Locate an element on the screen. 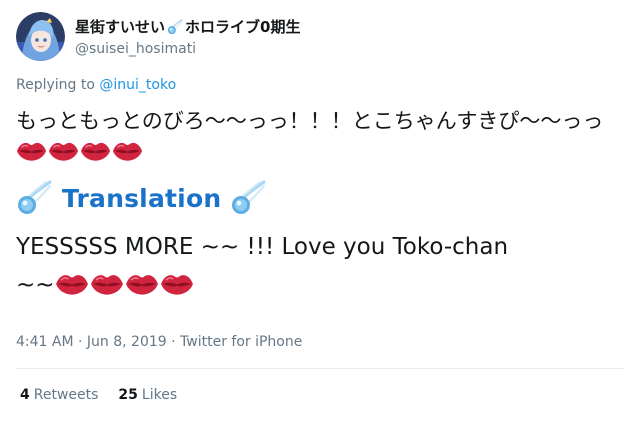 Image resolution: width=640 pixels, height=421 pixels. tweet-text-en-line2: ~~ is located at coordinates (35, 285).